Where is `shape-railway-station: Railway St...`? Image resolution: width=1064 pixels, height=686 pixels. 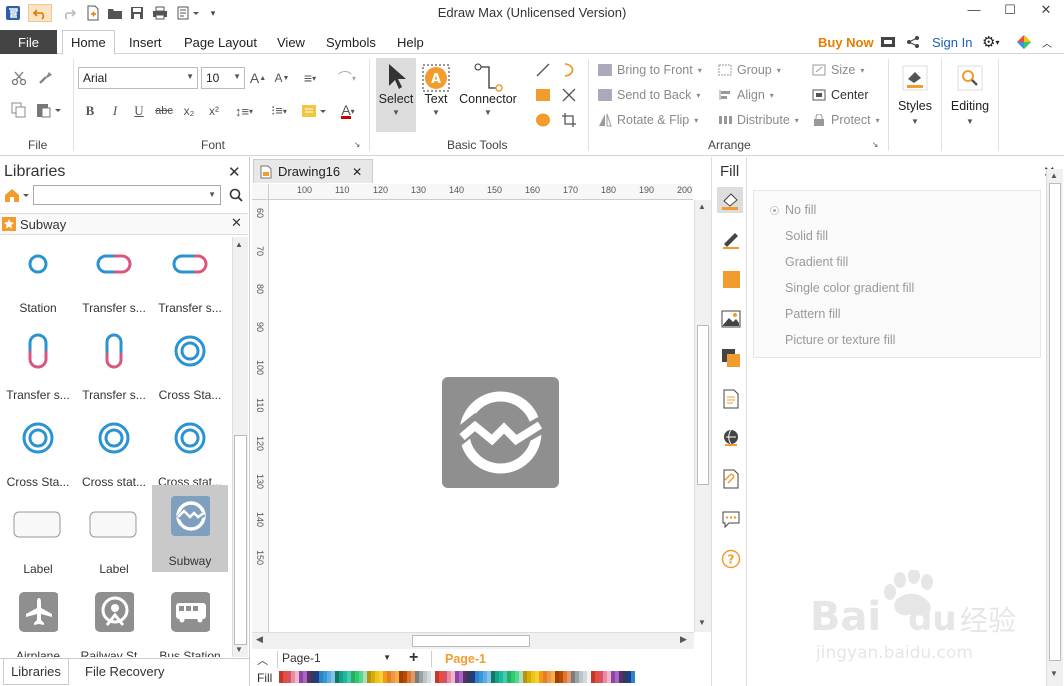
shape-railway-station: Railway St... is located at coordinates (114, 621).